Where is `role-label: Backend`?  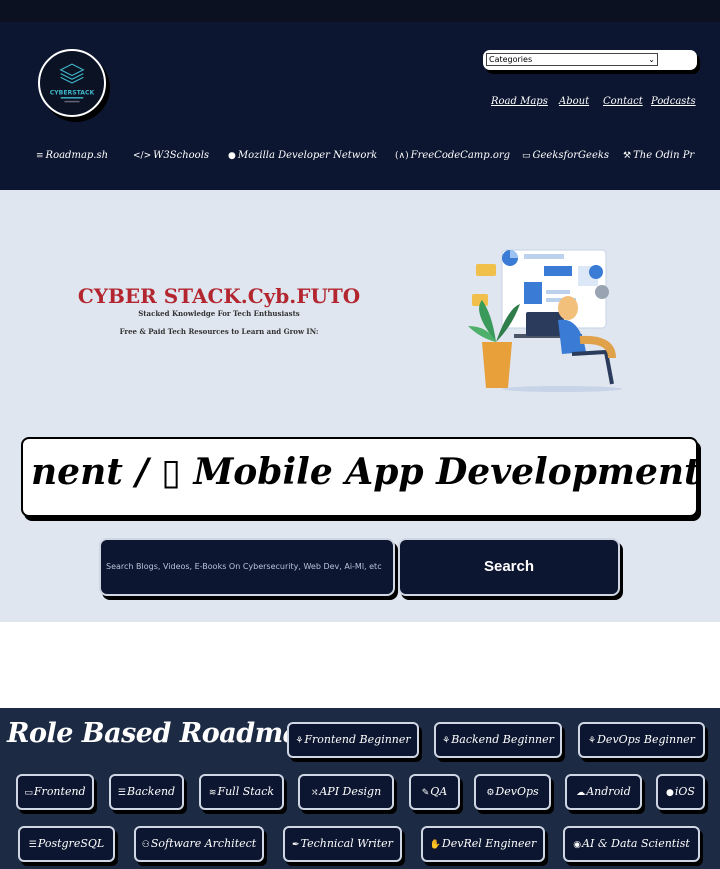 role-label: Backend is located at coordinates (151, 791).